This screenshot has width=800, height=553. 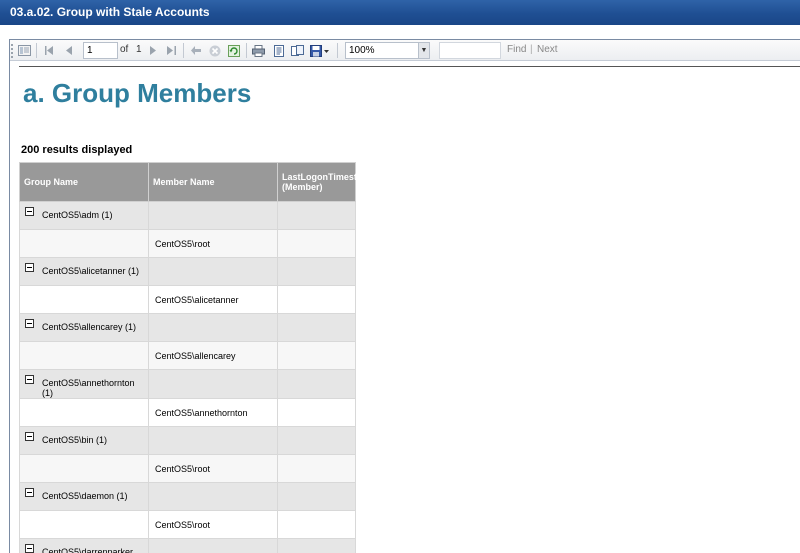 I want to click on zoom-select: 100% ▼, so click(x=387, y=50).